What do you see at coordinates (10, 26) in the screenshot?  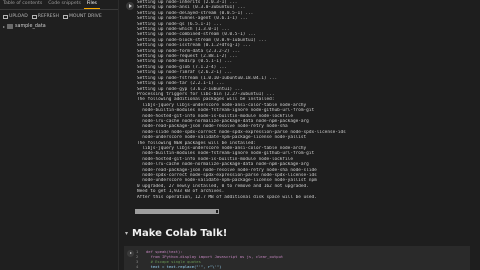 I see `folder-icon` at bounding box center [10, 26].